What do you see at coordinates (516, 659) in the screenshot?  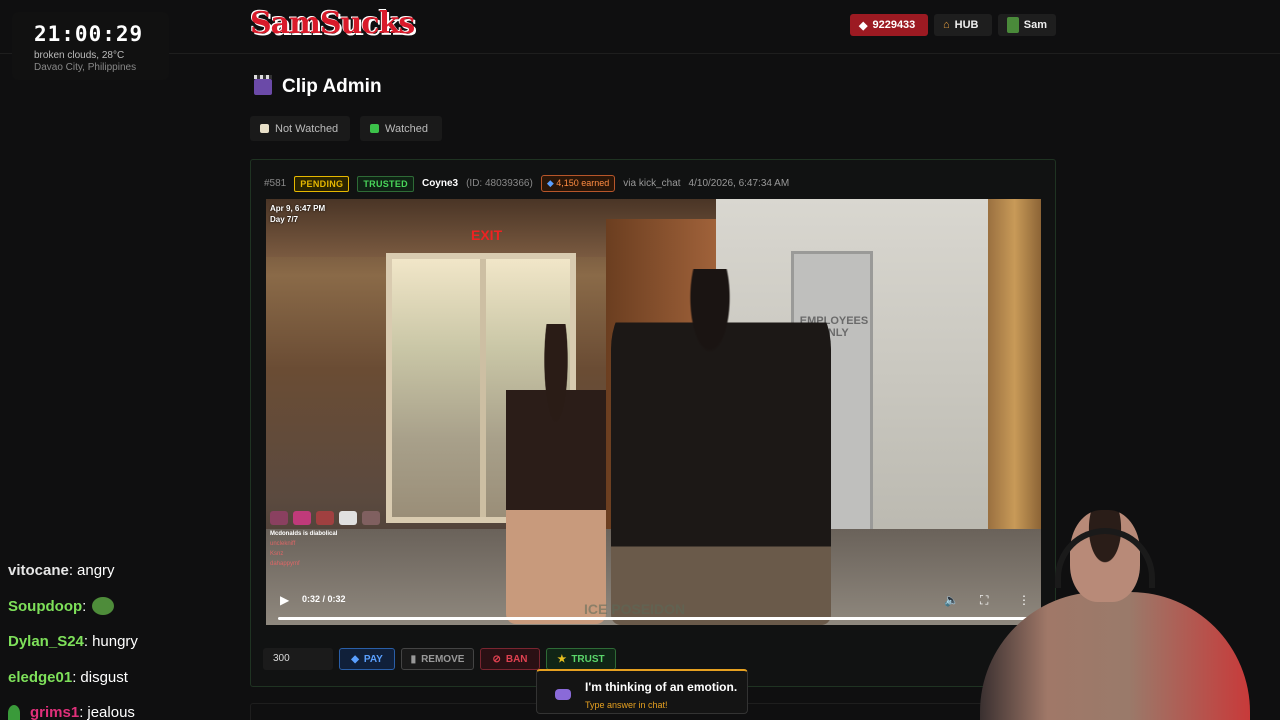 I see `ban-label: BAN` at bounding box center [516, 659].